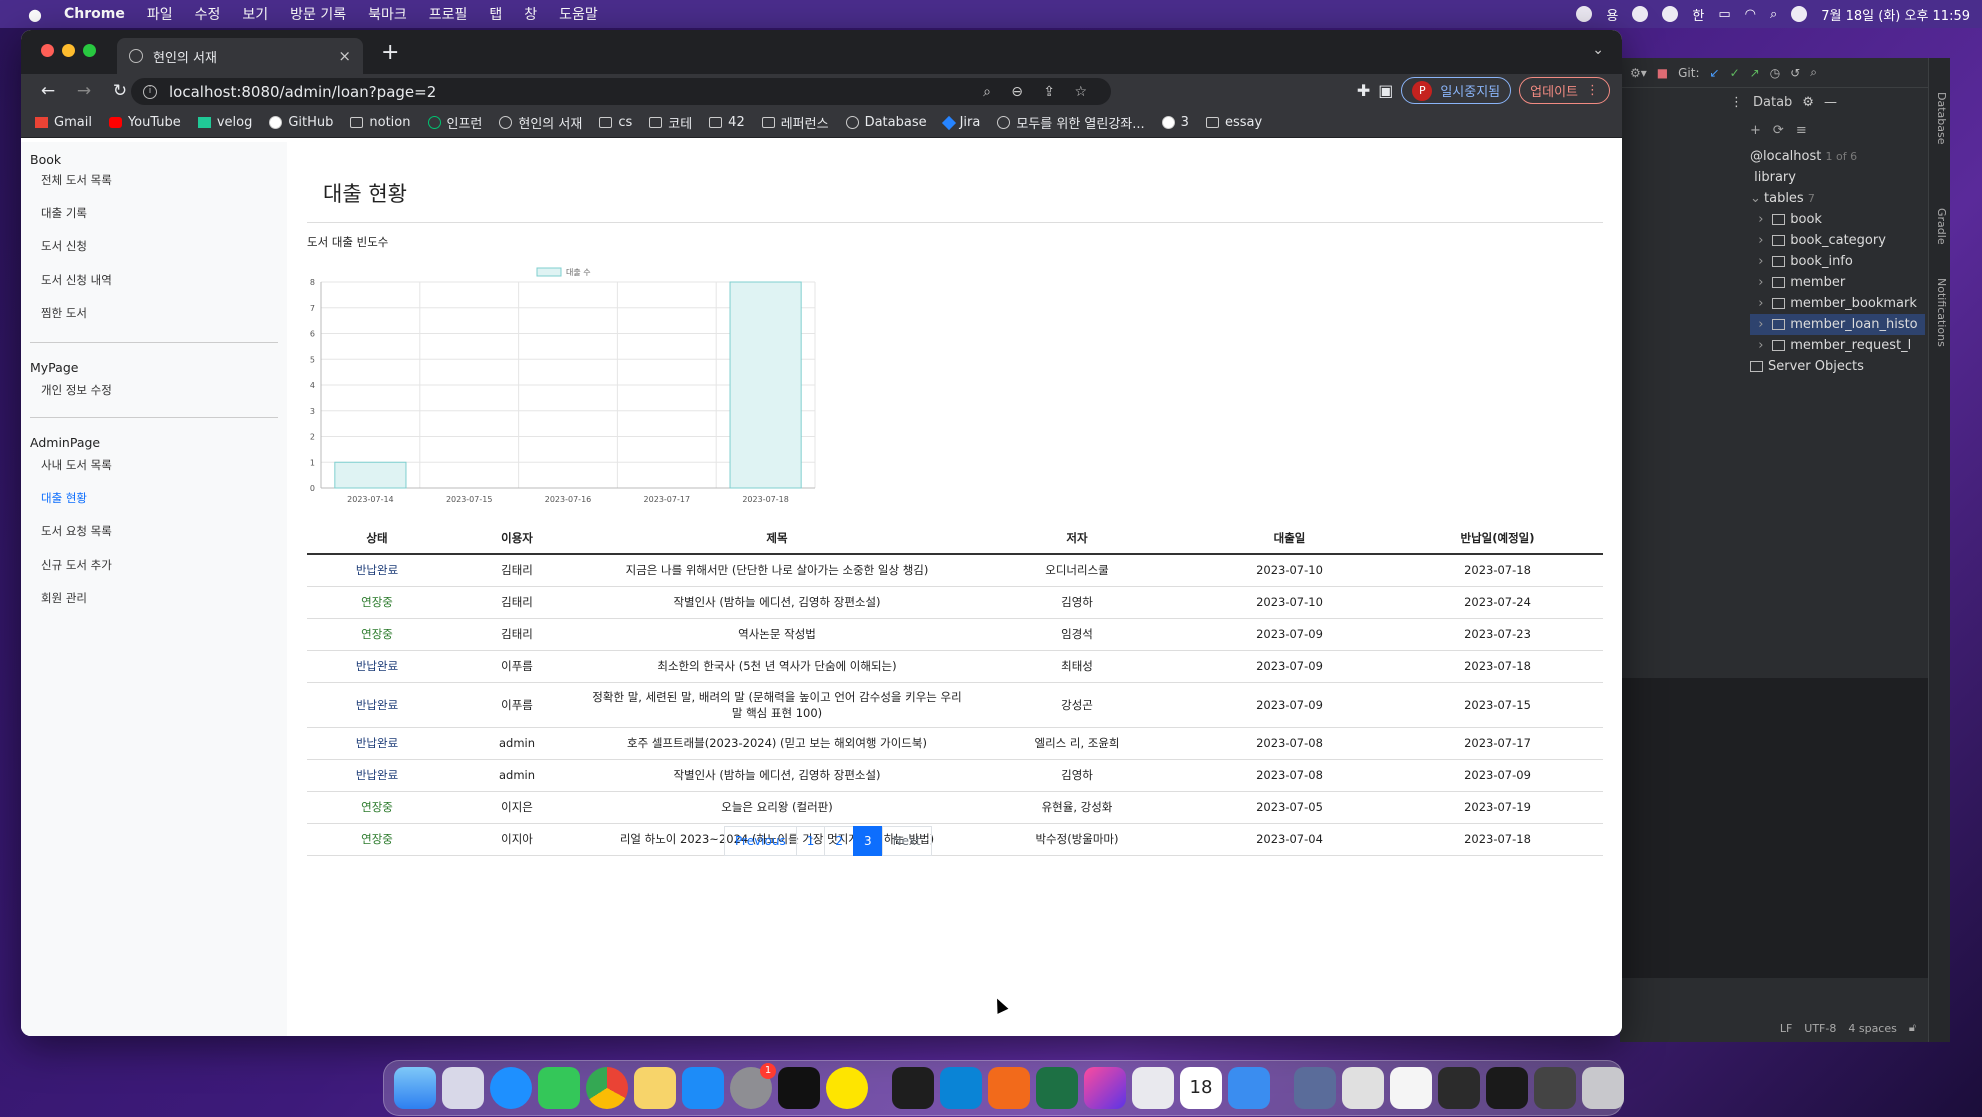 This screenshot has width=1982, height=1117. What do you see at coordinates (1808, 102) in the screenshot?
I see `settings-icon: ⚙` at bounding box center [1808, 102].